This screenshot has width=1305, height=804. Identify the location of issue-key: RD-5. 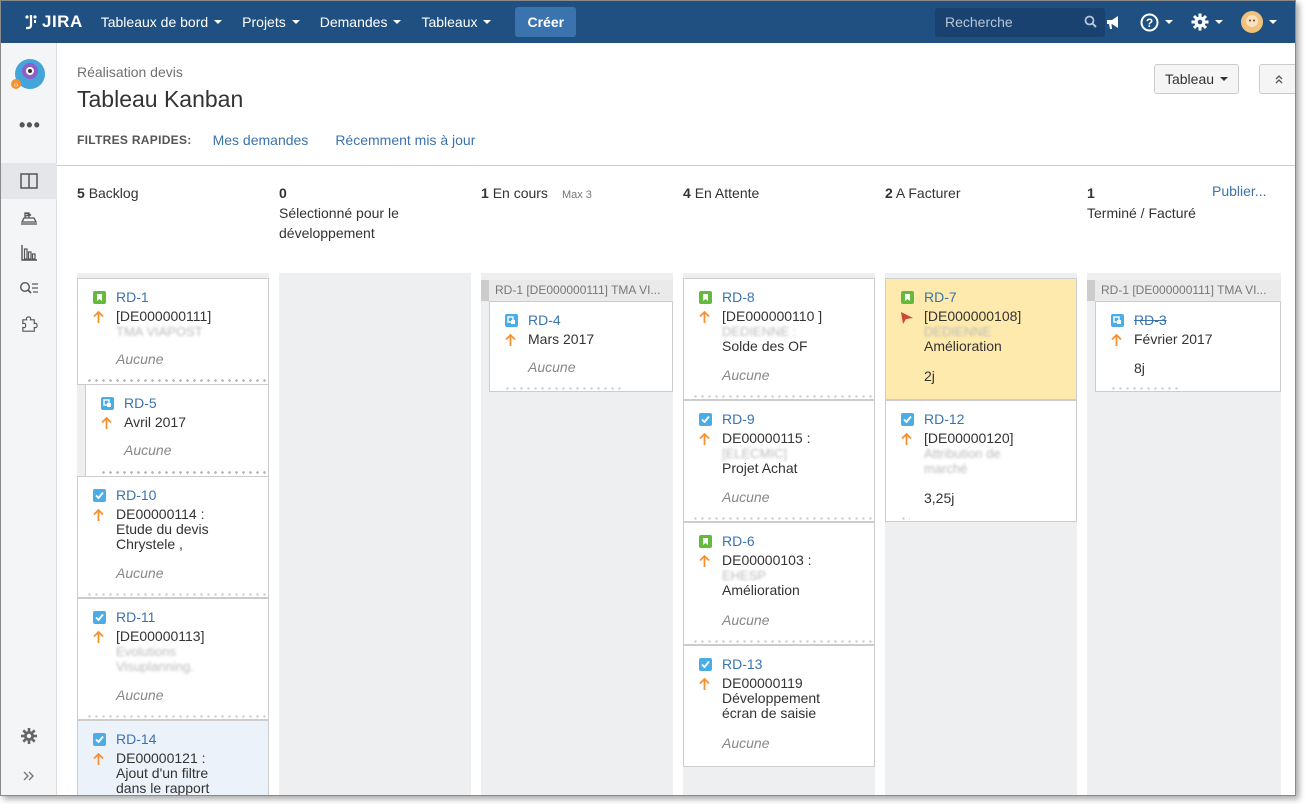
(140, 403).